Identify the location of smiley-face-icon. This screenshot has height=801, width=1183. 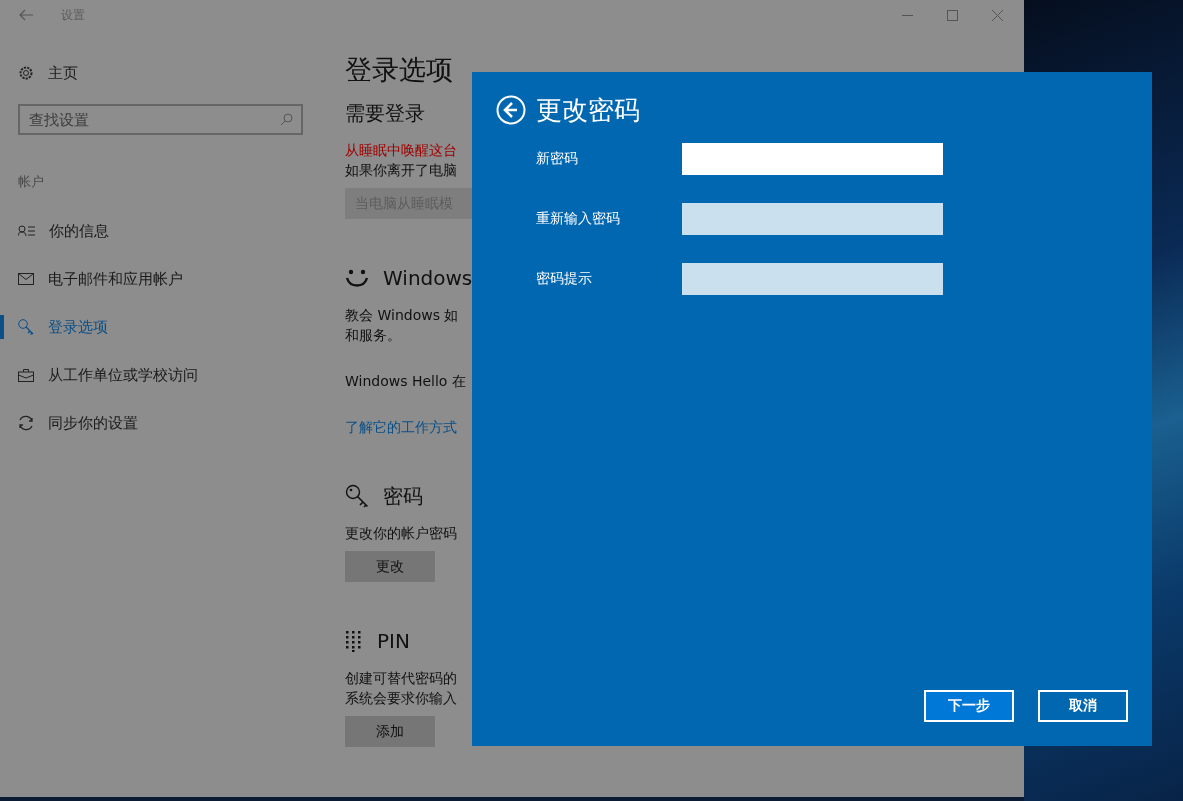
(357, 278).